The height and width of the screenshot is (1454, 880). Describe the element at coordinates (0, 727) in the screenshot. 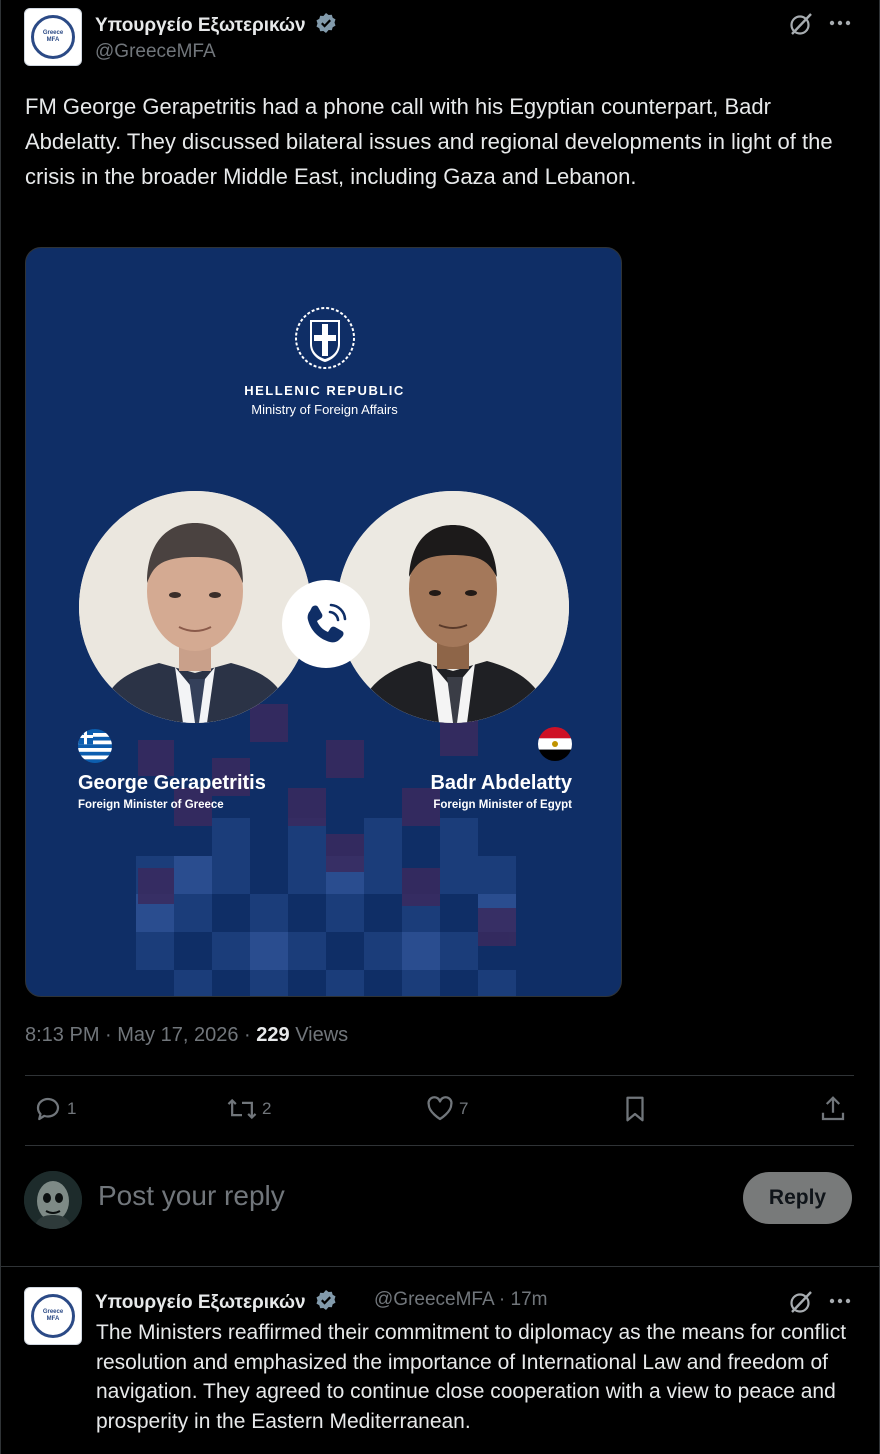

I see `left-border` at that location.